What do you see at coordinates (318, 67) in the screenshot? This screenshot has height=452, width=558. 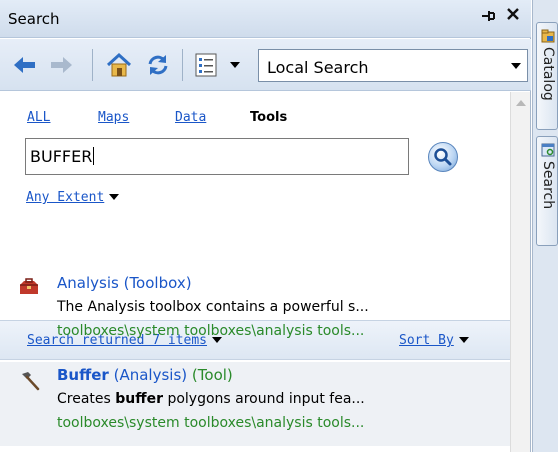 I see `search-scope-value: Local Search` at bounding box center [318, 67].